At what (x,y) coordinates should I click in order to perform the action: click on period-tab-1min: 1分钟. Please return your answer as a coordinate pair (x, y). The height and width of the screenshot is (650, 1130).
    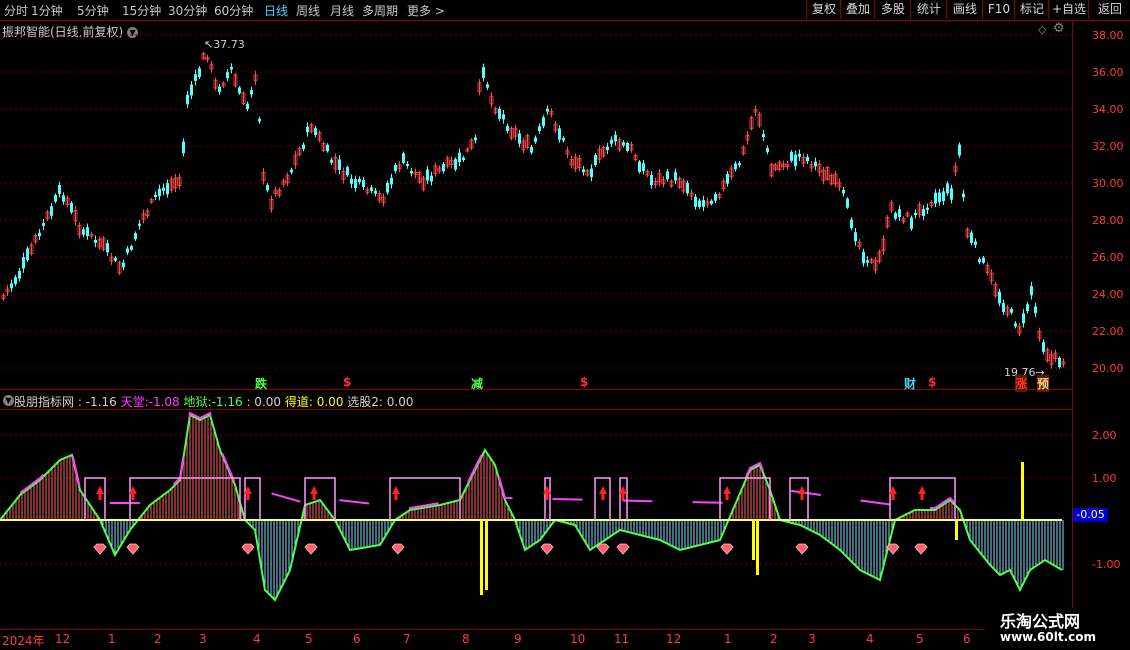
    Looking at the image, I should click on (47, 10).